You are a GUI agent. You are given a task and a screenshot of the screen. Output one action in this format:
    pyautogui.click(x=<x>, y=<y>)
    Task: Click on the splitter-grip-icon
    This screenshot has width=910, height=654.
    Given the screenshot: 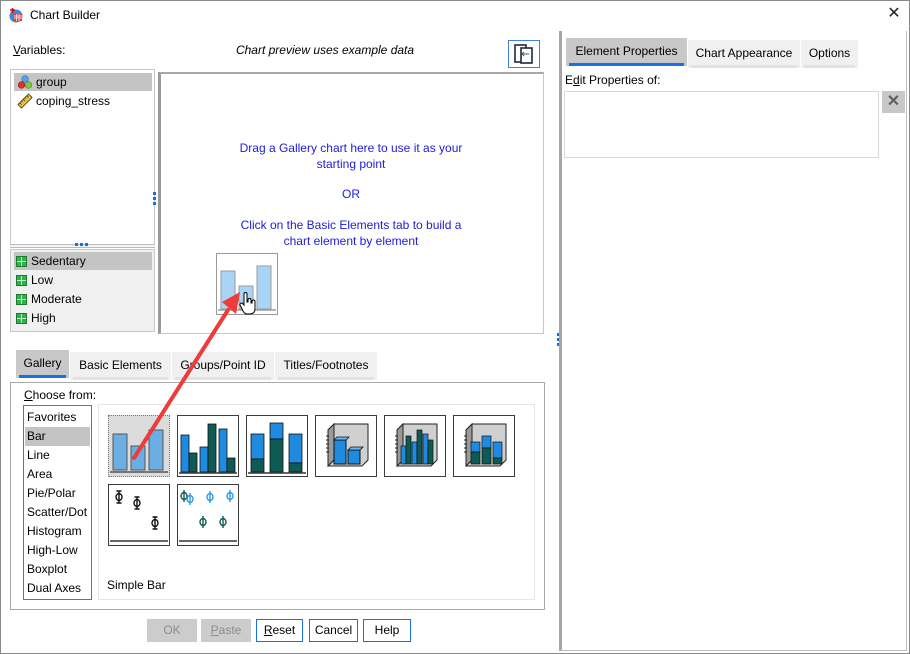 What is the action you would take?
    pyautogui.click(x=82, y=245)
    